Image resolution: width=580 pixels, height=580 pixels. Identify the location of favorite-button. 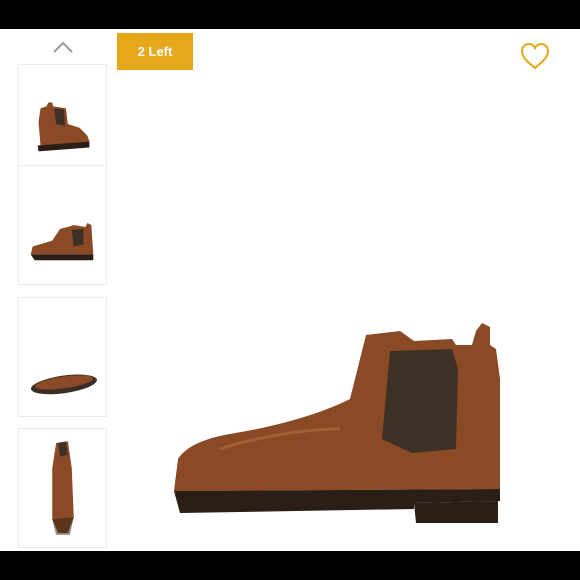
(535, 56).